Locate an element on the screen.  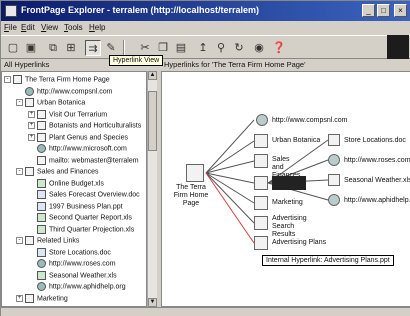
mail-icon is located at coordinates (41, 160).